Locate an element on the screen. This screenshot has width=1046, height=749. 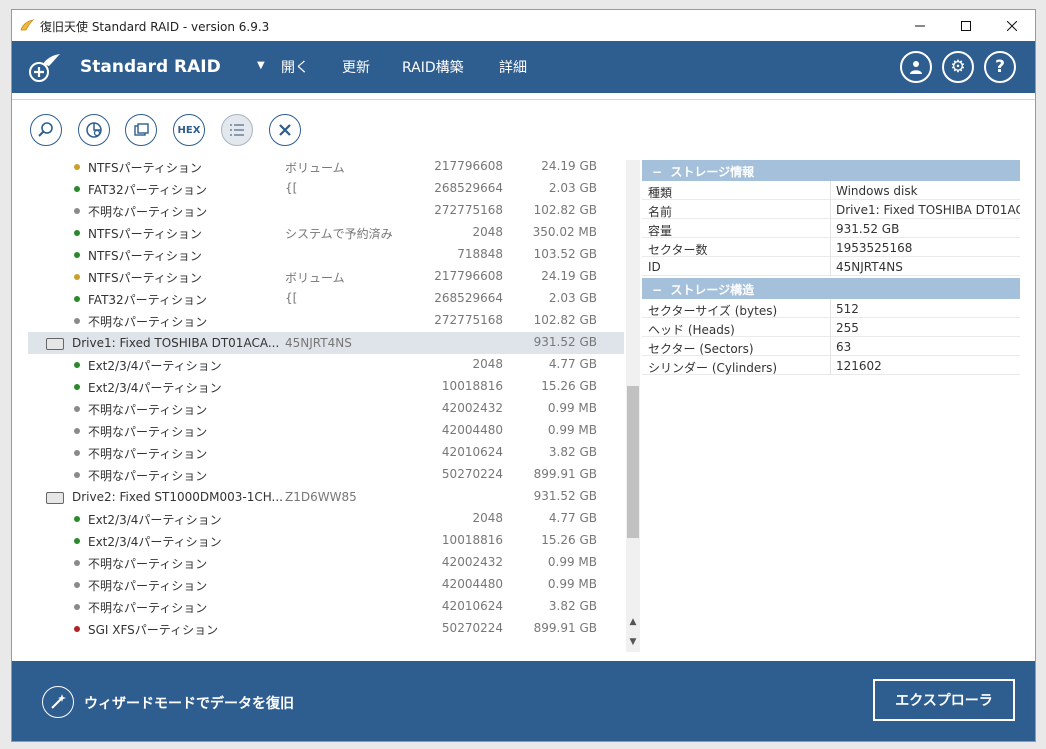
partition-size: 3.82 GB is located at coordinates (572, 606).